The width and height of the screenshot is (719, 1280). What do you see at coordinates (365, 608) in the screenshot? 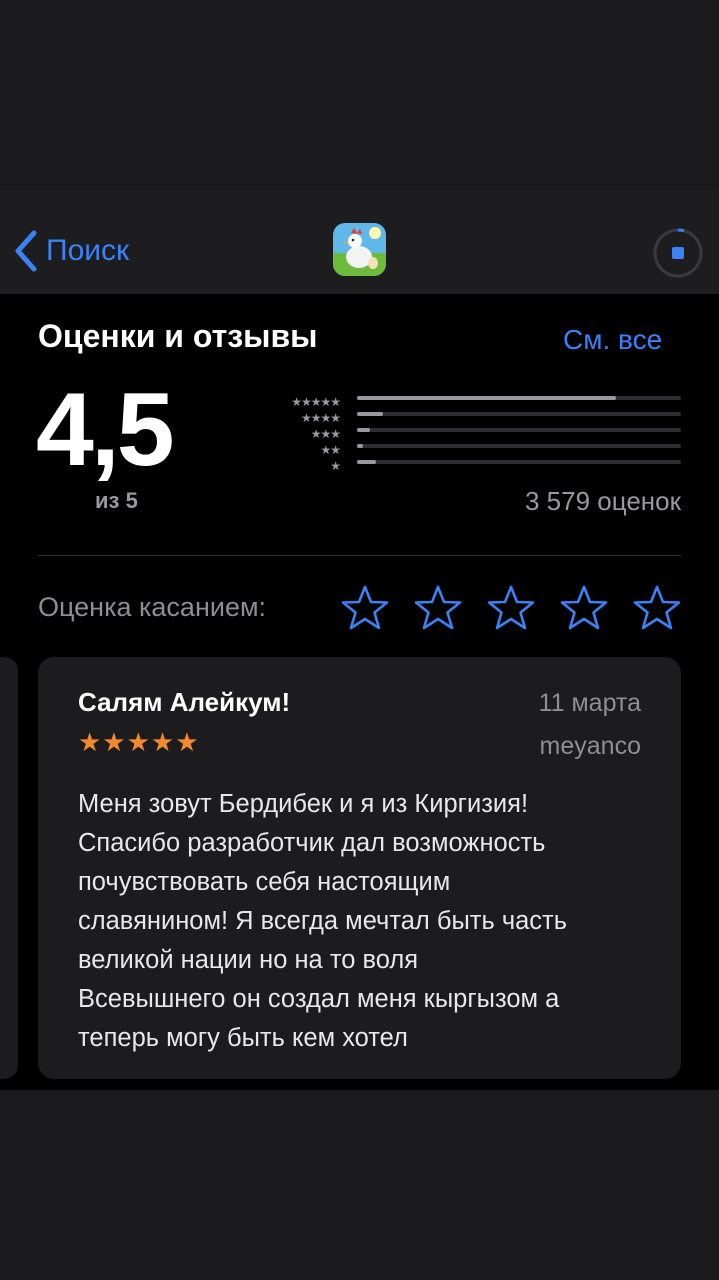
I see `rate-star-1-icon` at bounding box center [365, 608].